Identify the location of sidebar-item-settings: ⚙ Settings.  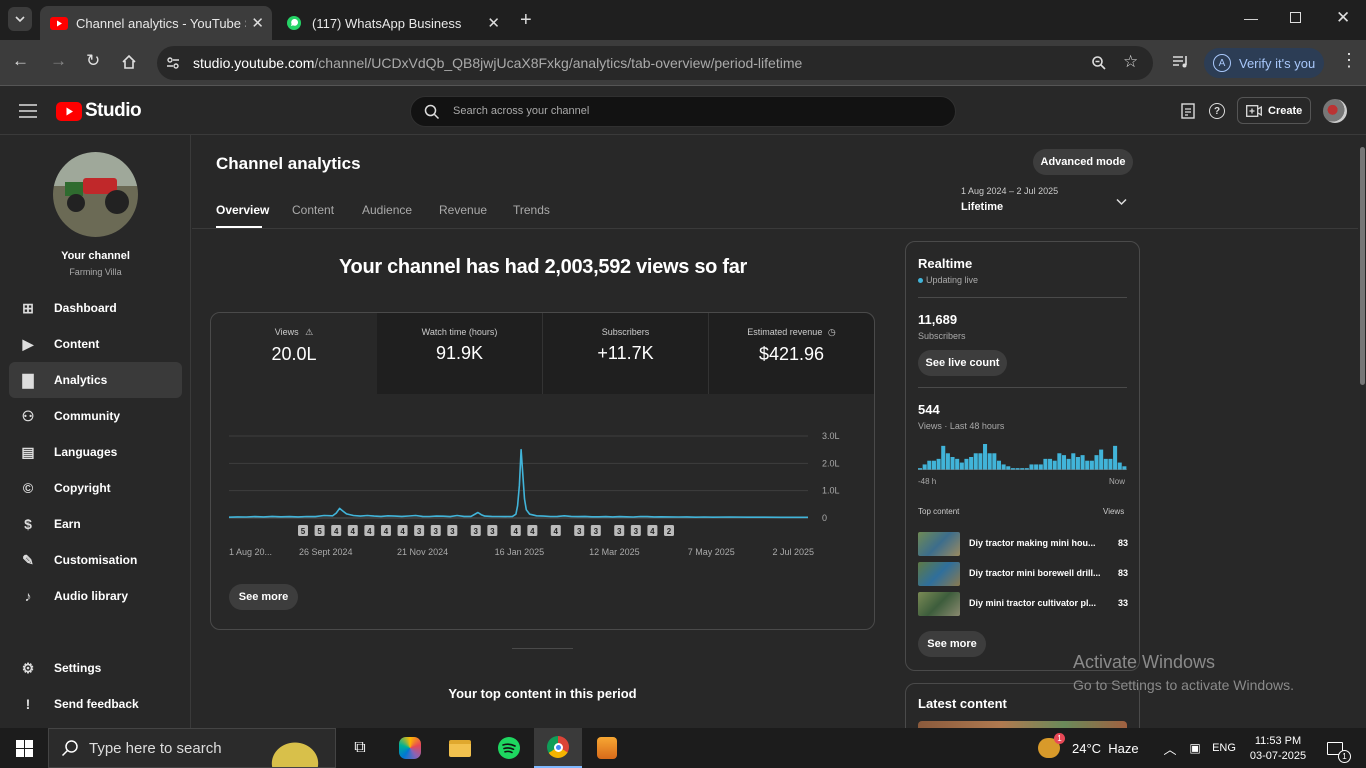
(95, 668).